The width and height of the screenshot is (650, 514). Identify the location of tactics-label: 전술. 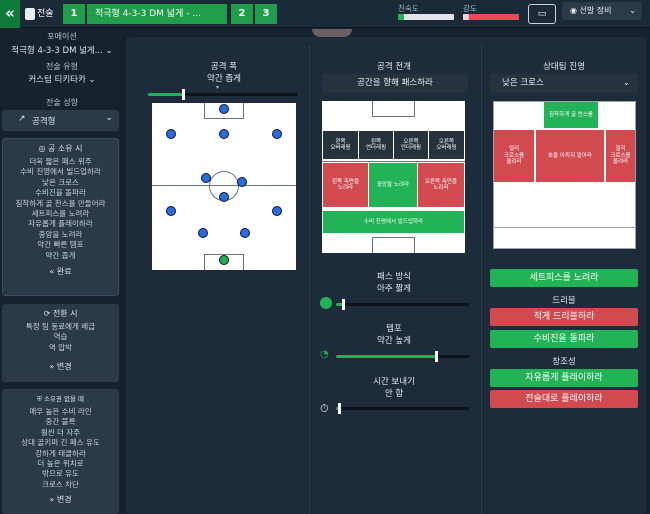
(45, 14).